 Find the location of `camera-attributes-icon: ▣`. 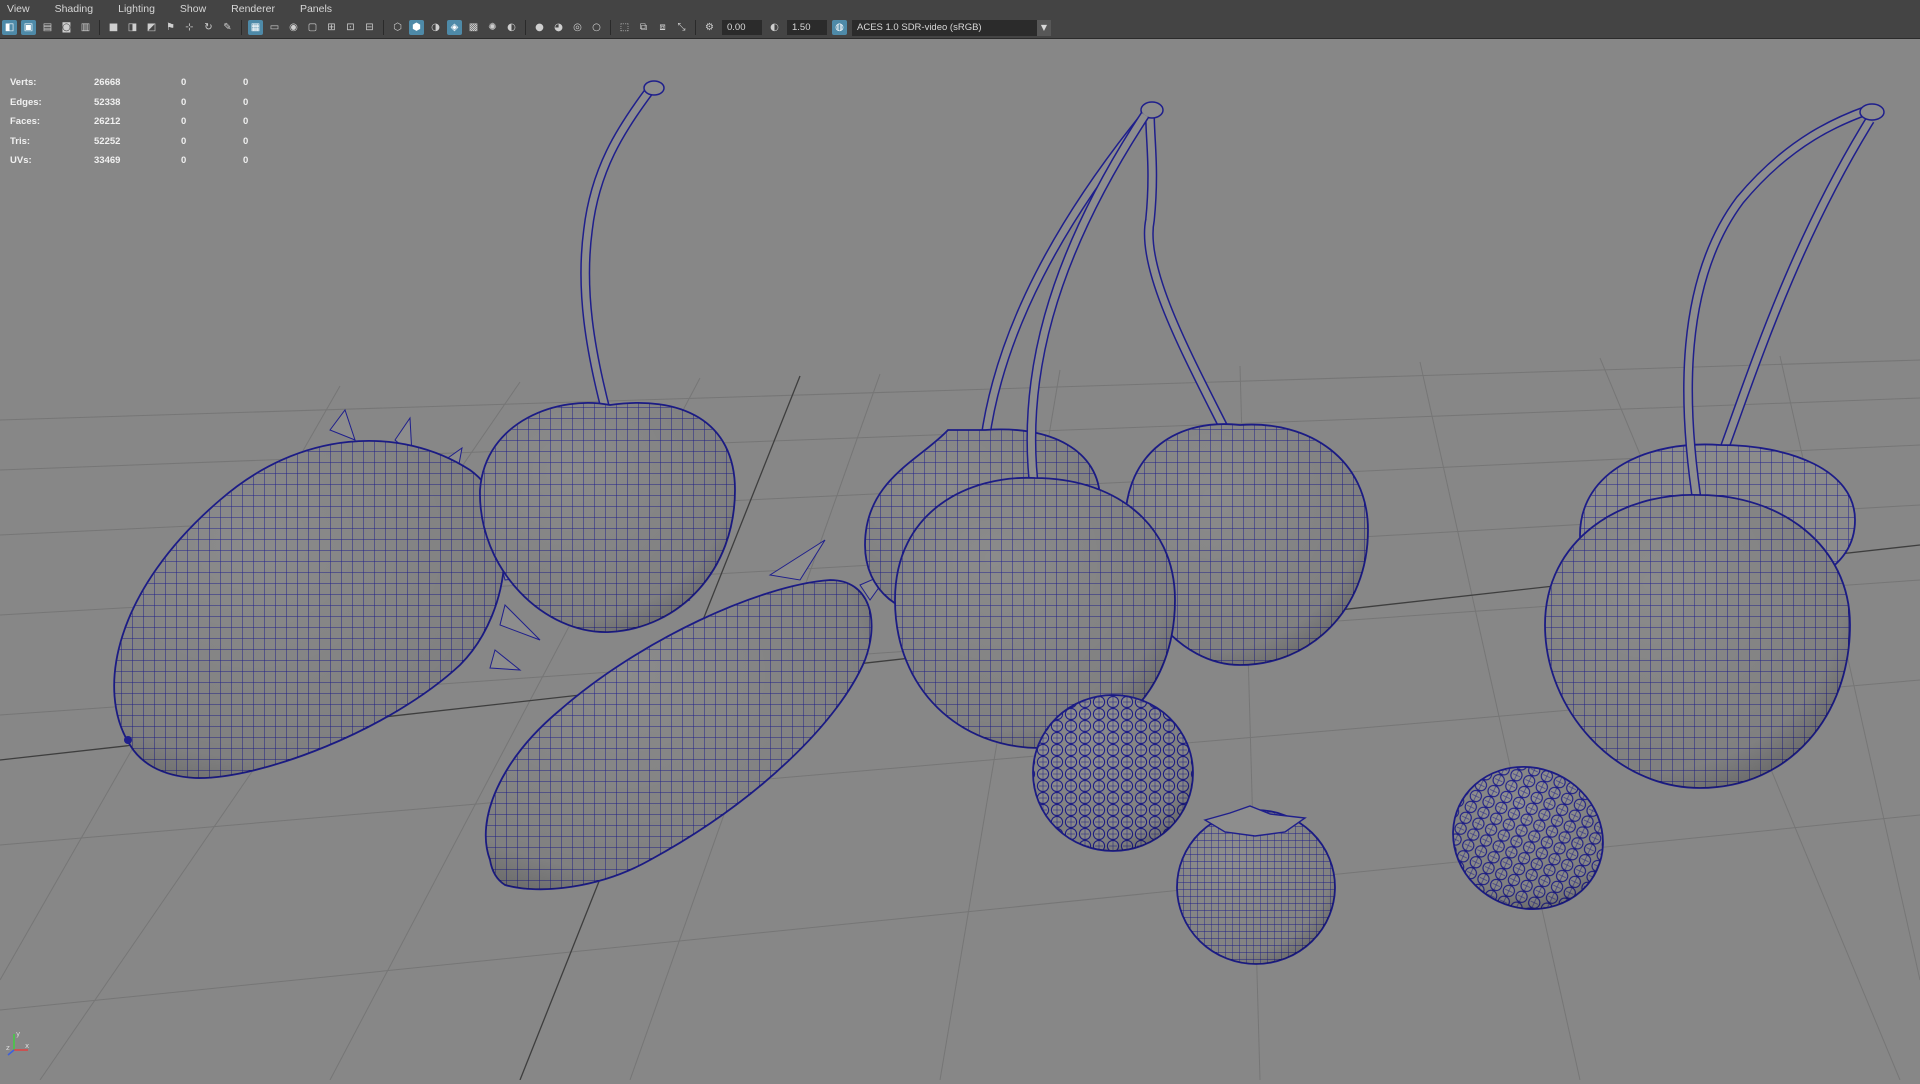

camera-attributes-icon: ▣ is located at coordinates (28, 27).